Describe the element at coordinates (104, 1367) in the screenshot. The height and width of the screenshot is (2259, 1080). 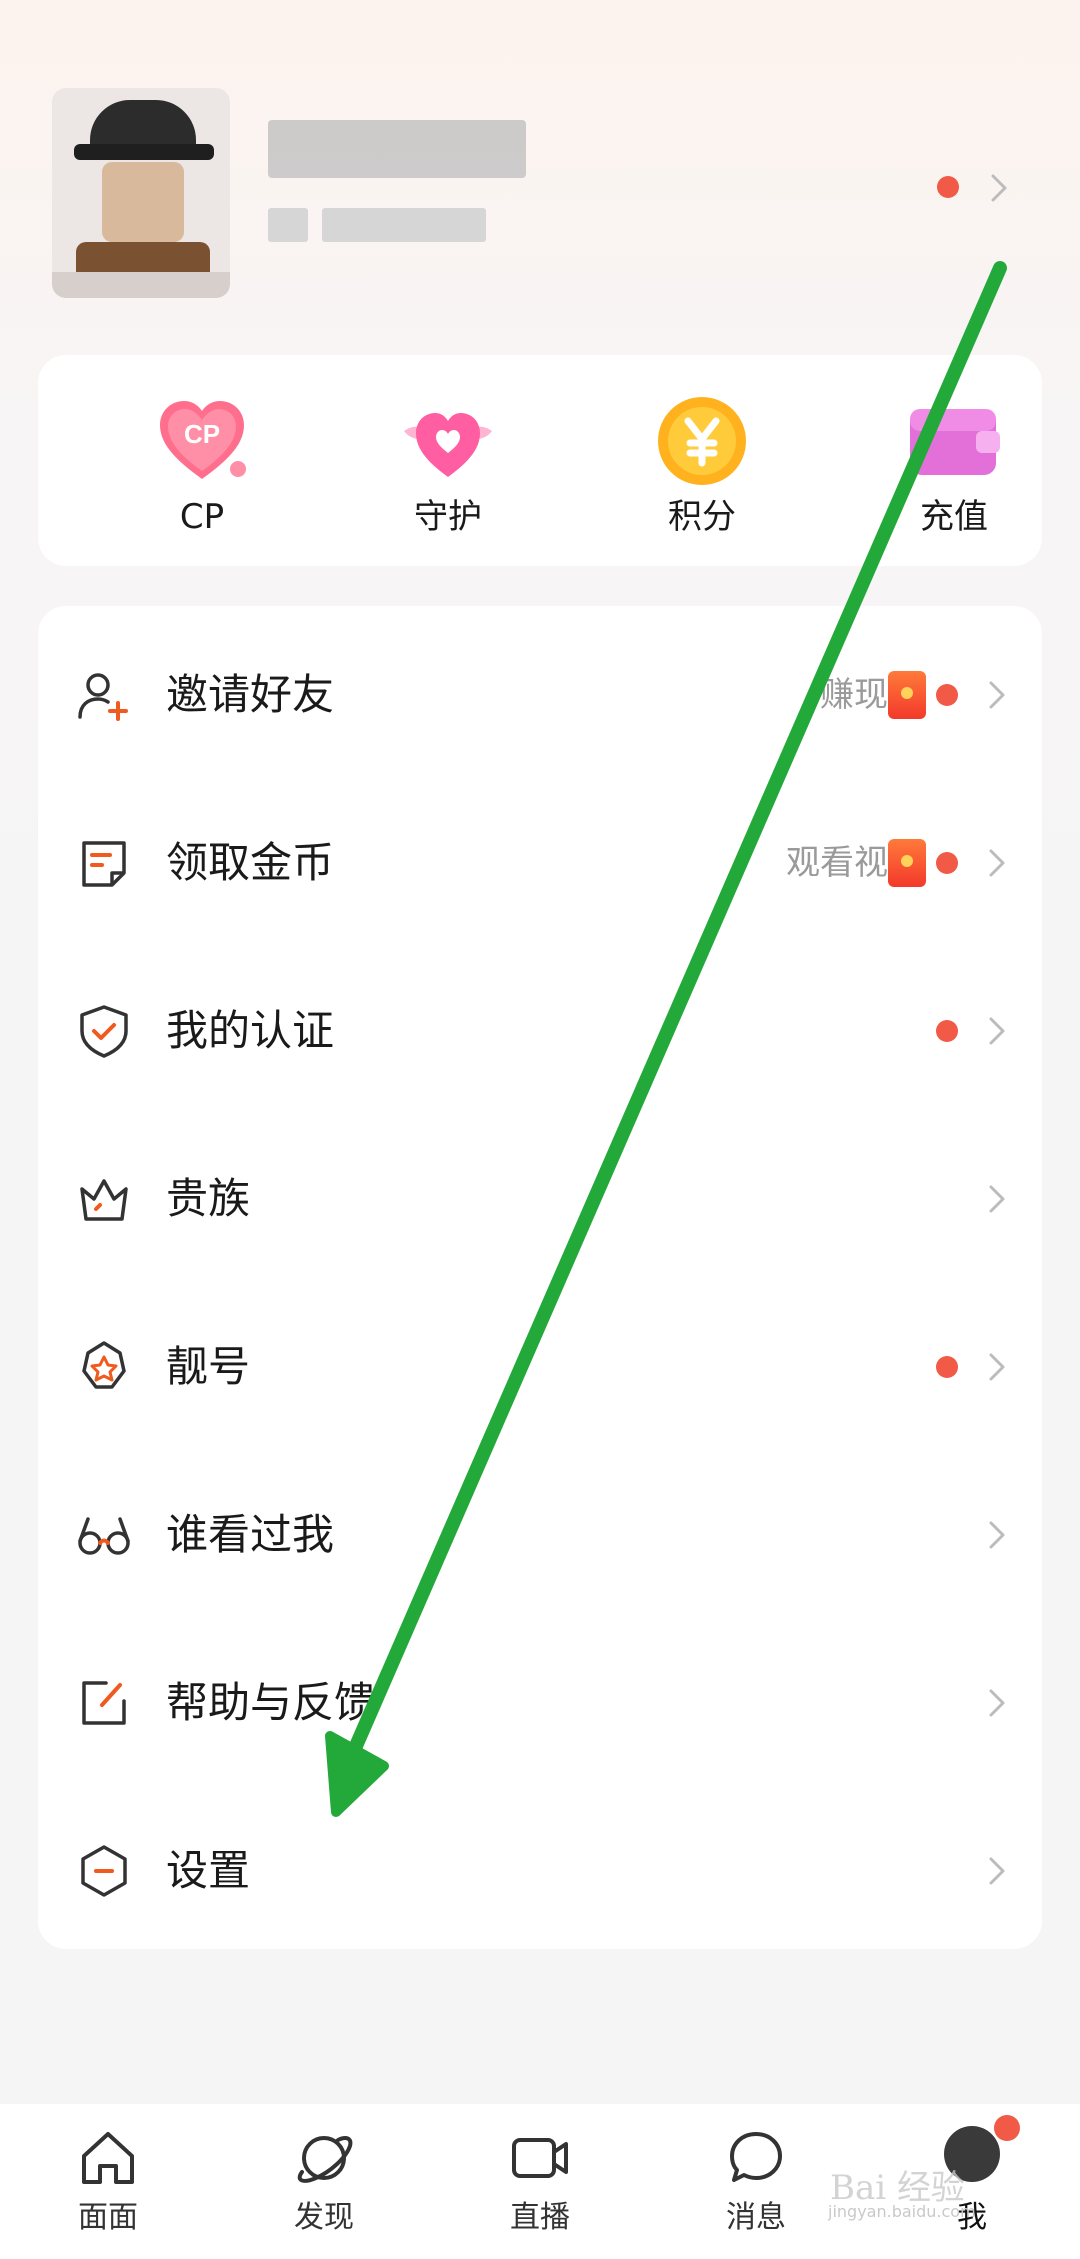
I see `star-badge-icon` at that location.